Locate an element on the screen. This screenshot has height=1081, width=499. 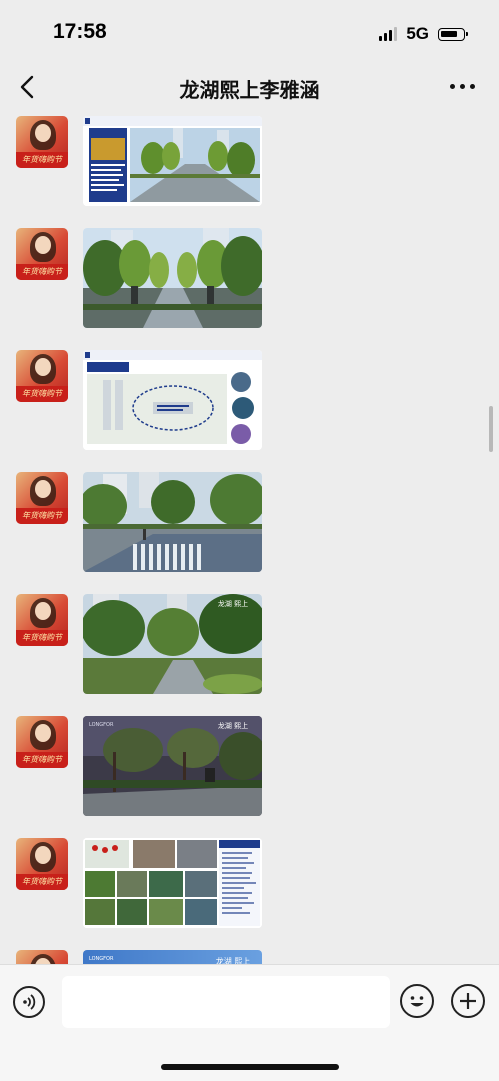
status-time: 17:58 is located at coordinates (80, 31).